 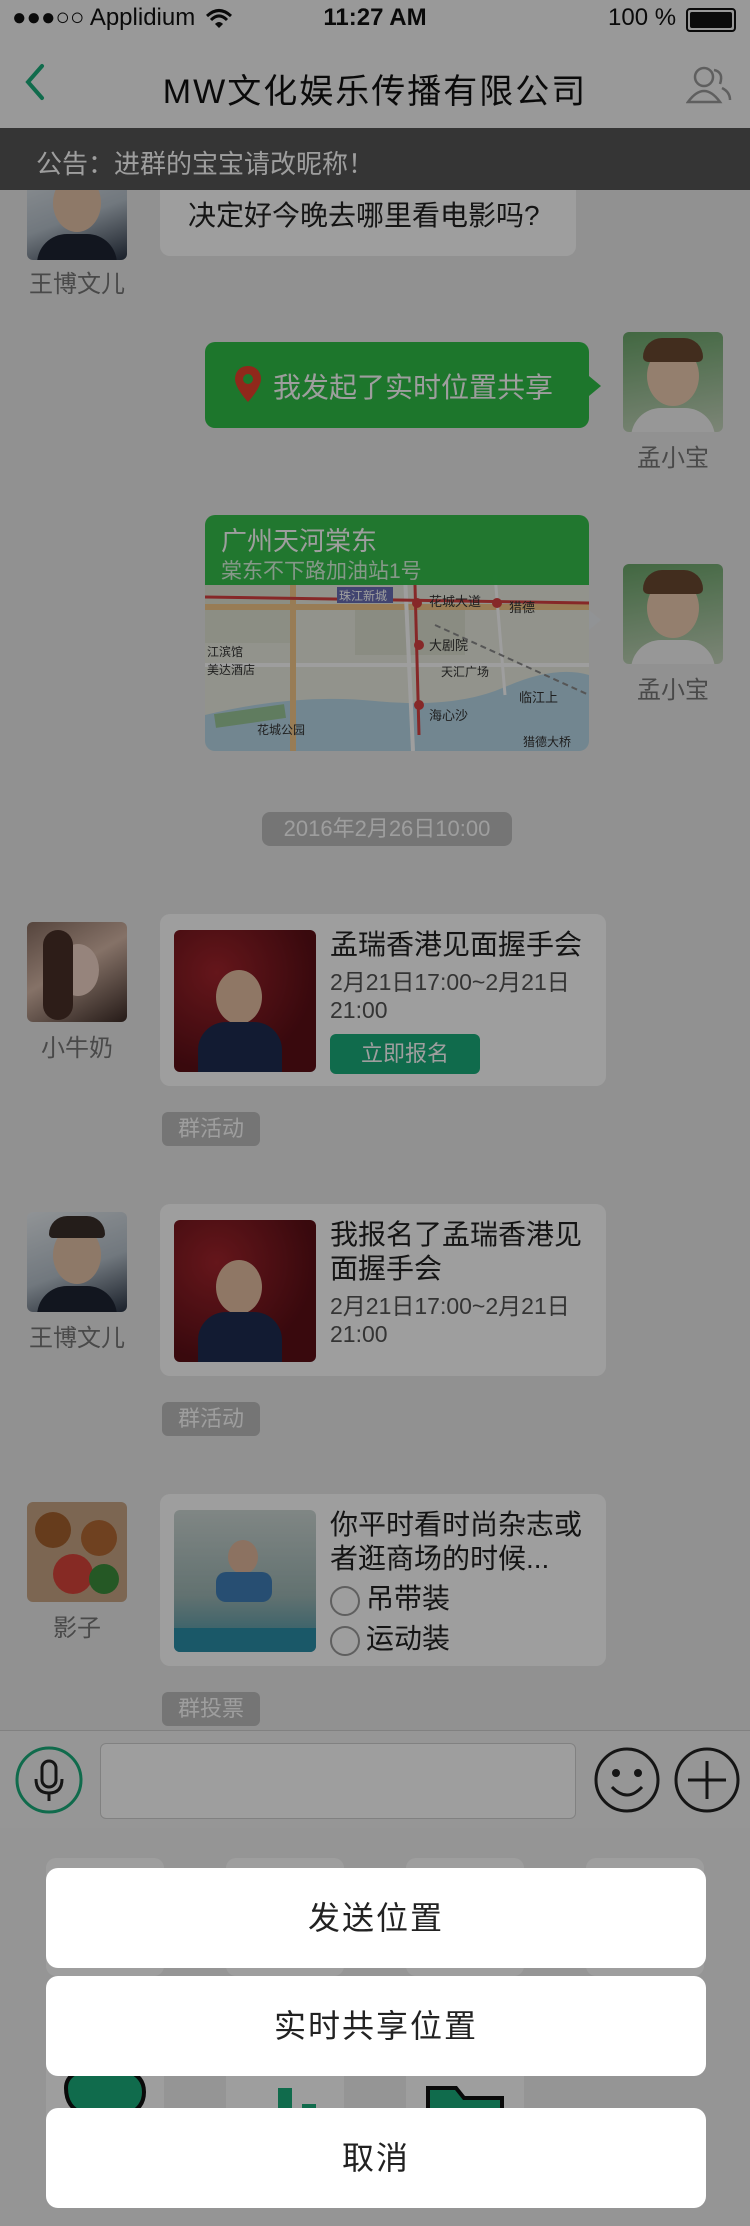 What do you see at coordinates (376, 2158) in the screenshot?
I see `cancel-button: 取消` at bounding box center [376, 2158].